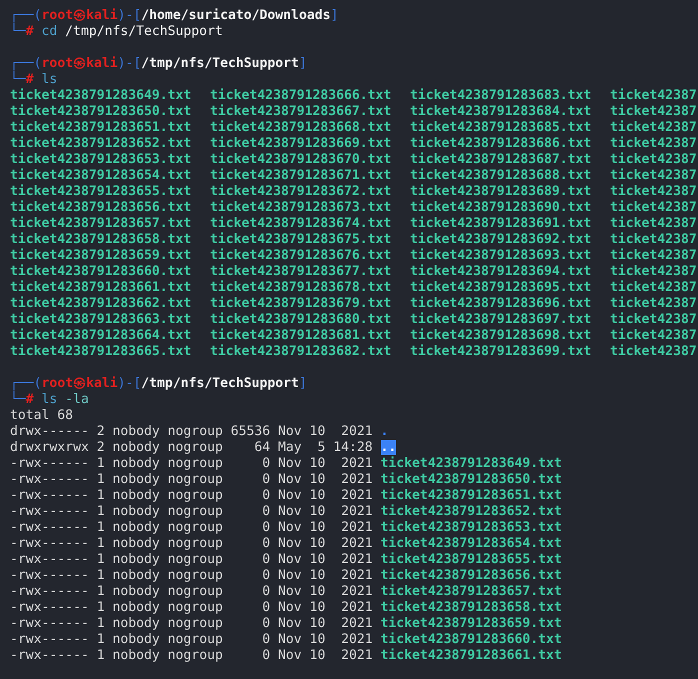 Image resolution: width=698 pixels, height=679 pixels. What do you see at coordinates (101, 256) in the screenshot?
I see `file-name: ticket4238791283659.txt` at bounding box center [101, 256].